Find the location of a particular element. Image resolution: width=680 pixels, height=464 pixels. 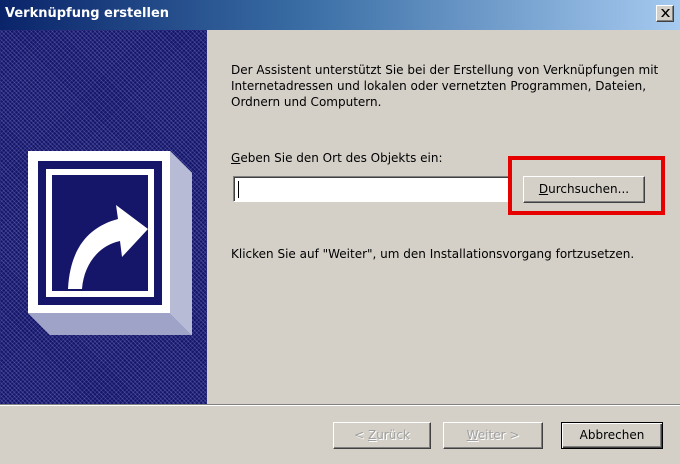

title-bar: Verknüpfung erstellen is located at coordinates (340, 15).